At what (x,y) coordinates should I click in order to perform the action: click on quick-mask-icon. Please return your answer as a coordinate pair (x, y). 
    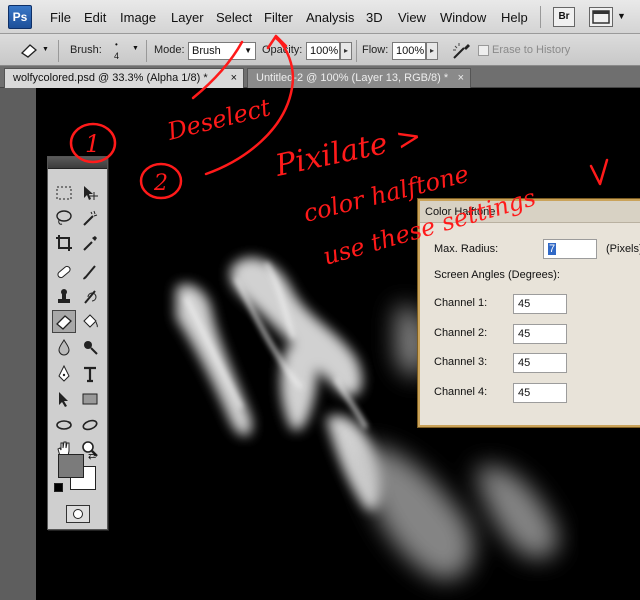
    Looking at the image, I should click on (78, 514).